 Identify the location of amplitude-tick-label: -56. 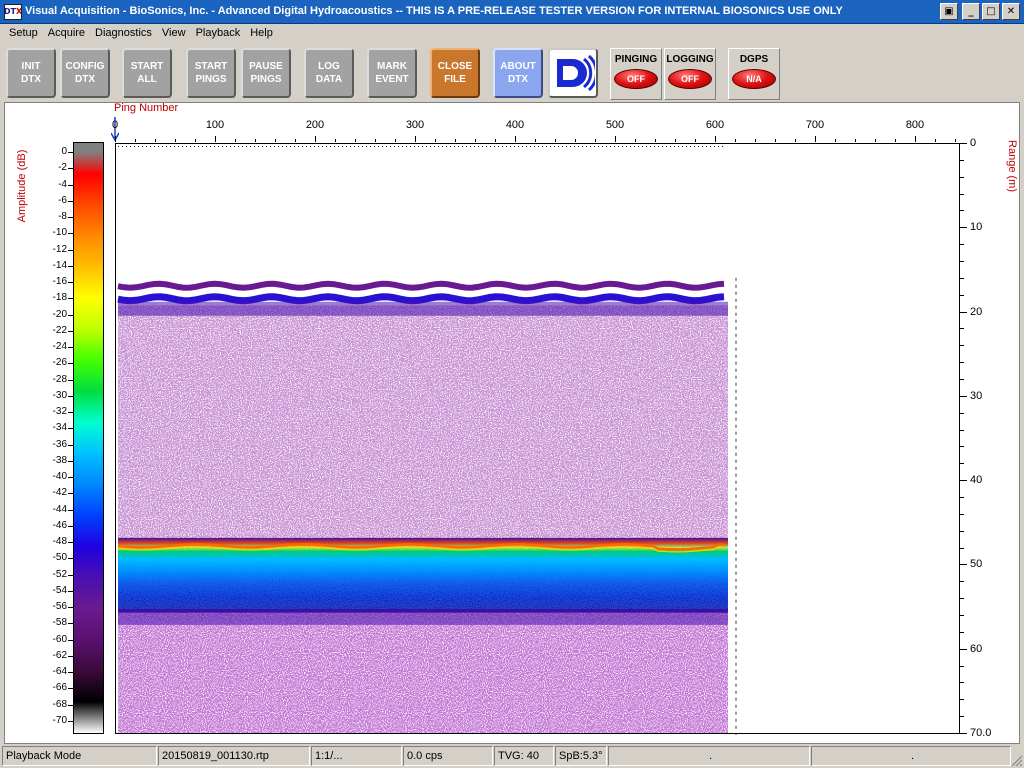
(59, 607).